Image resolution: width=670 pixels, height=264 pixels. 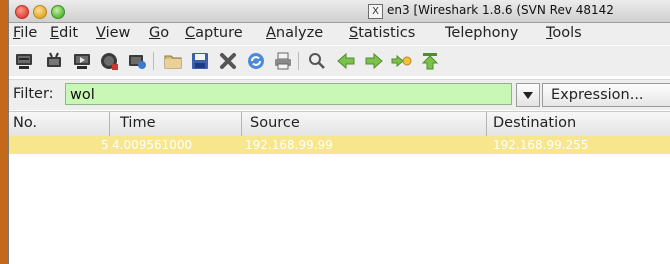 I want to click on packet-destination-cell: 192.168.99.255, so click(x=541, y=145).